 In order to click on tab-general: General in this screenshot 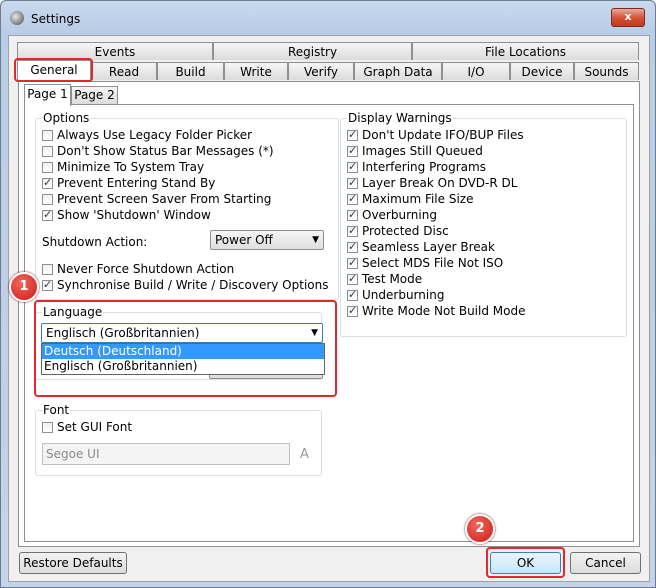, I will do `click(54, 70)`.